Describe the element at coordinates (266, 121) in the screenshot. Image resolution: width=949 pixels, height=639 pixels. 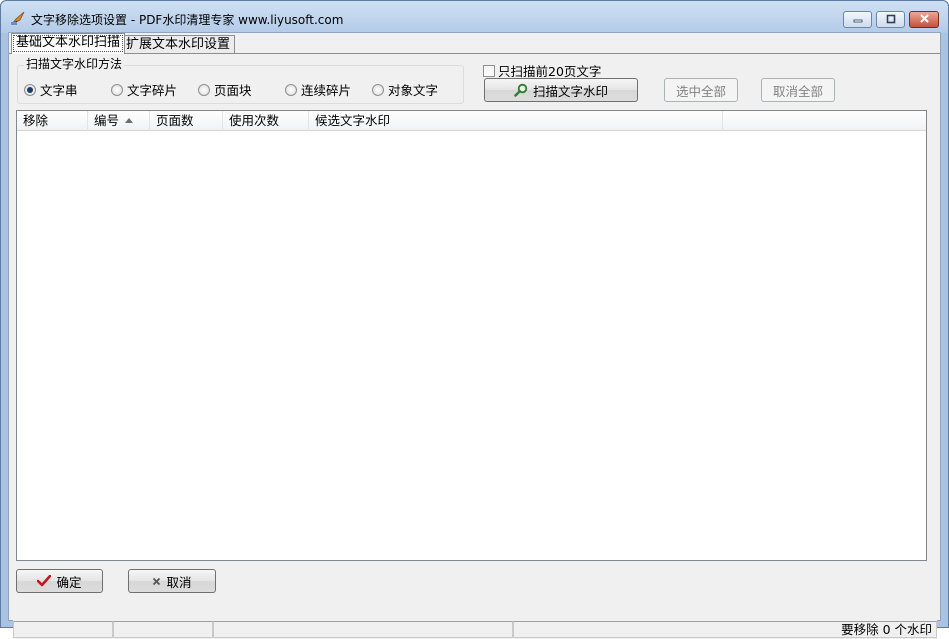
I see `column-header-usage-count: 使用次数` at that location.